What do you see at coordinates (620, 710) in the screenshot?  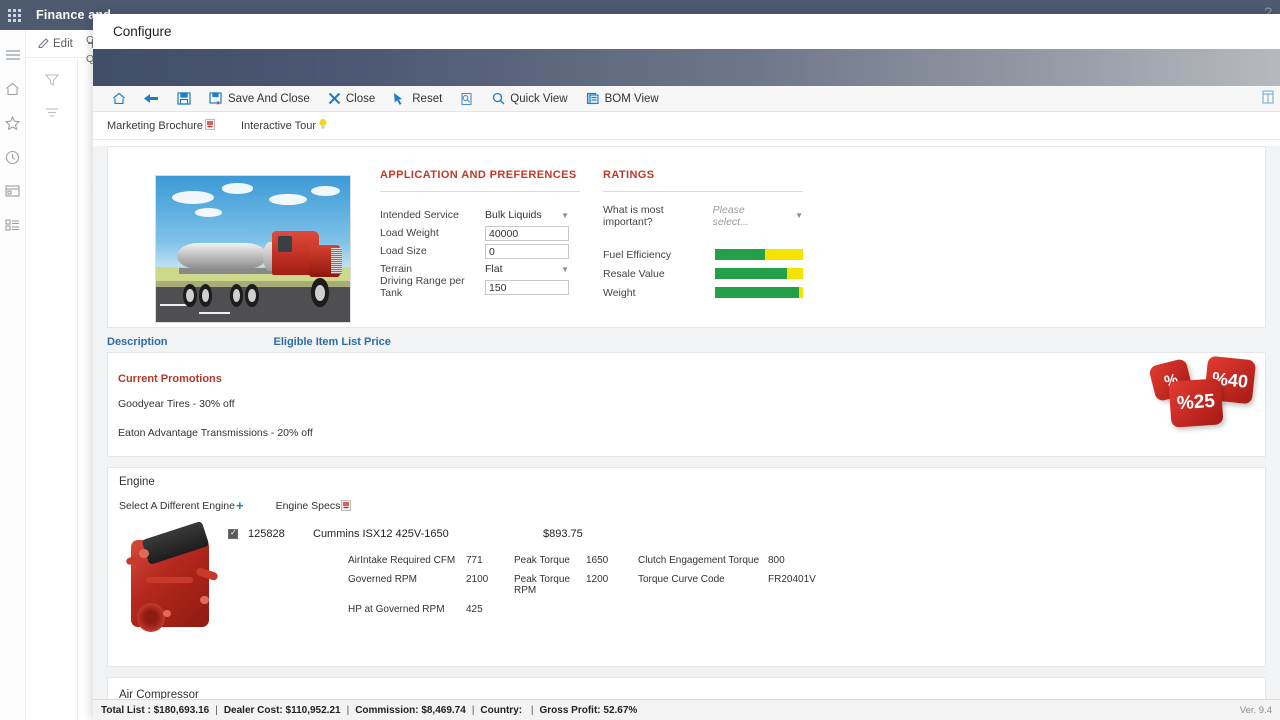 I see `gross-profit-value: 52.67%` at bounding box center [620, 710].